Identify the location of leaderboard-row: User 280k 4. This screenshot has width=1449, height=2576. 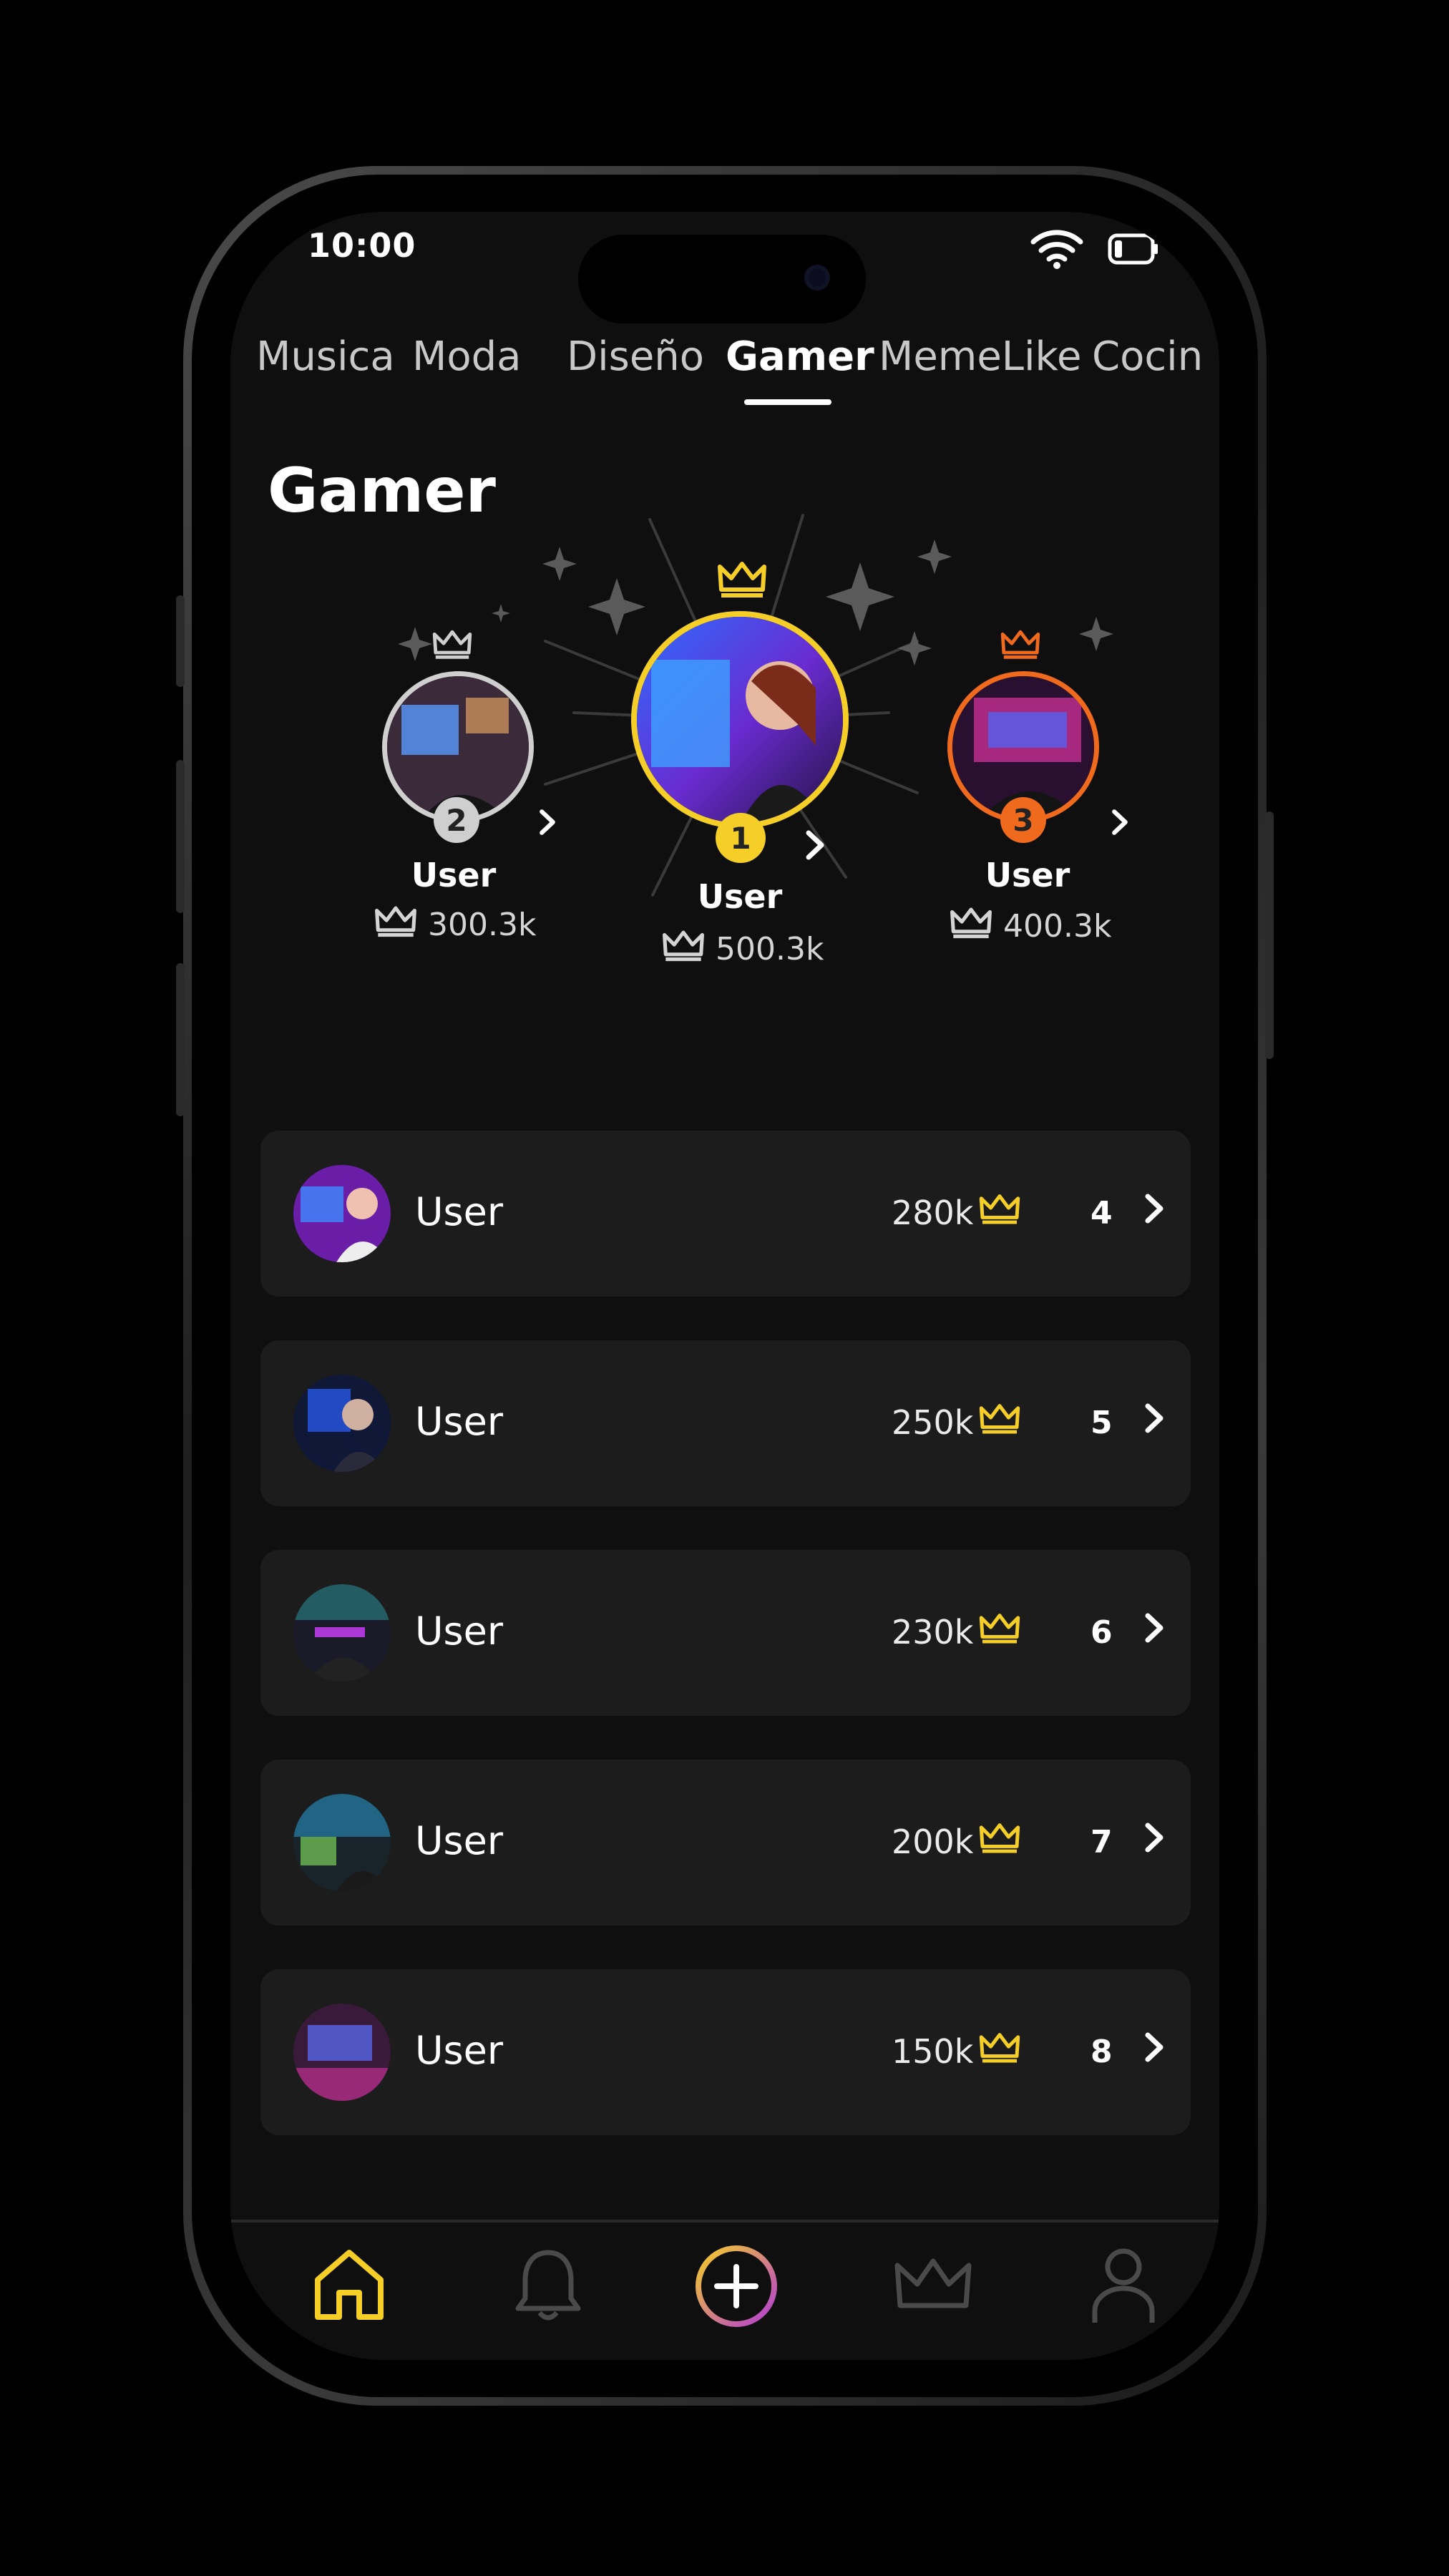
(725, 1214).